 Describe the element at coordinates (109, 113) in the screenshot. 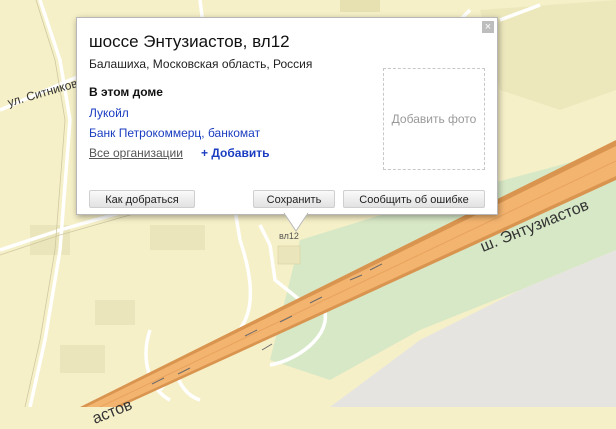

I see `organization-link: Лукойл` at that location.